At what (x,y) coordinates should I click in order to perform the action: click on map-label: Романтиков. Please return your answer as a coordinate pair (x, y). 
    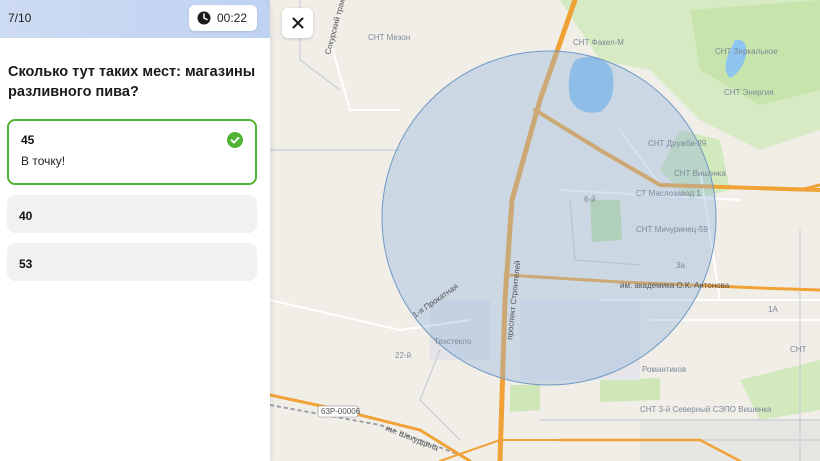
    Looking at the image, I should click on (664, 369).